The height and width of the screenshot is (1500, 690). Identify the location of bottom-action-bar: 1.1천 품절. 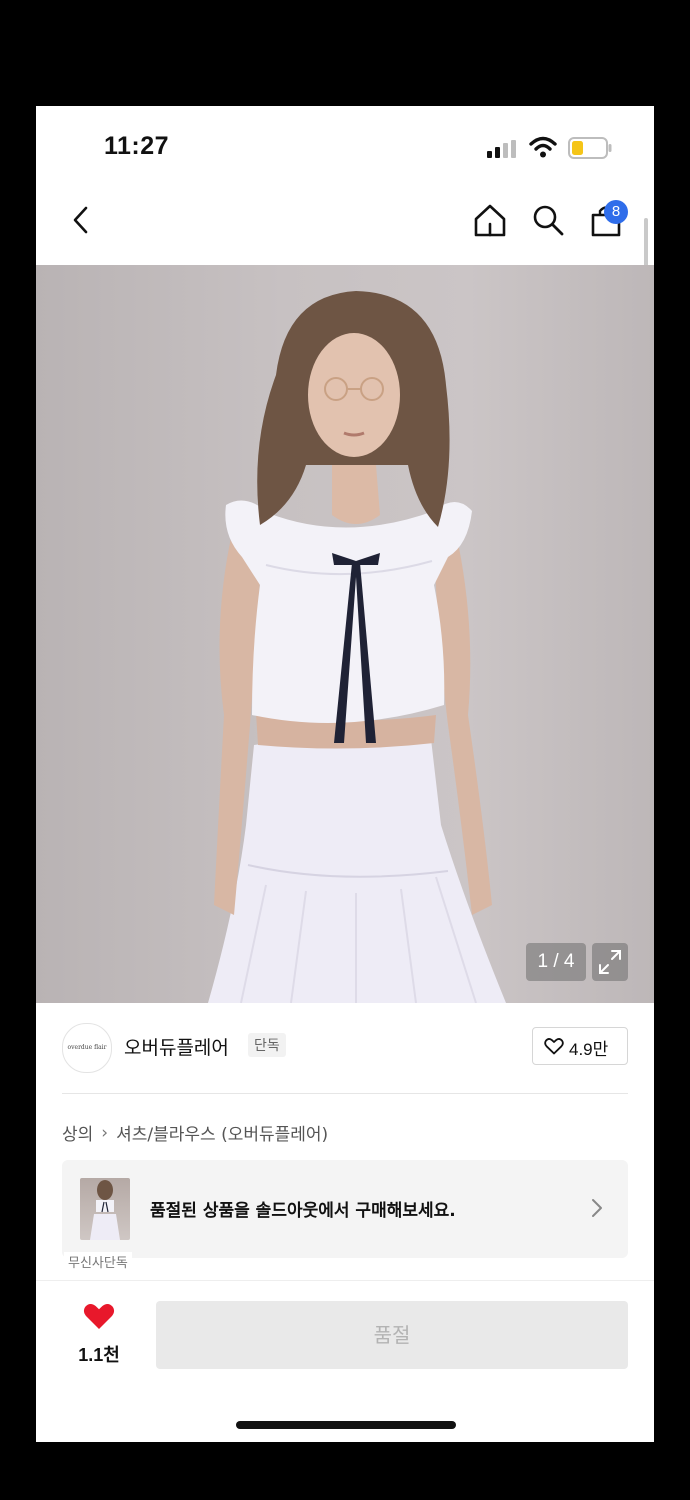
(345, 1361).